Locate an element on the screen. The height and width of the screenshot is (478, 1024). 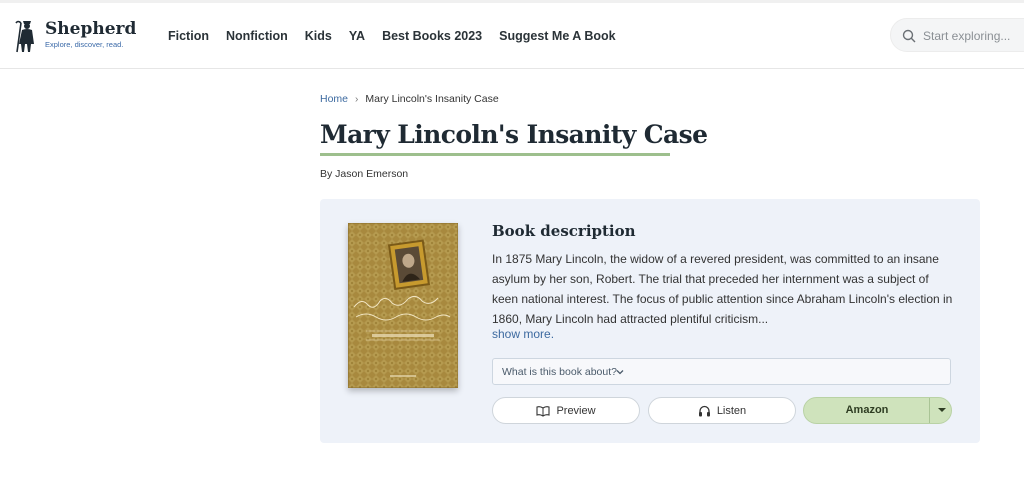
preview-button: Preview is located at coordinates (566, 410).